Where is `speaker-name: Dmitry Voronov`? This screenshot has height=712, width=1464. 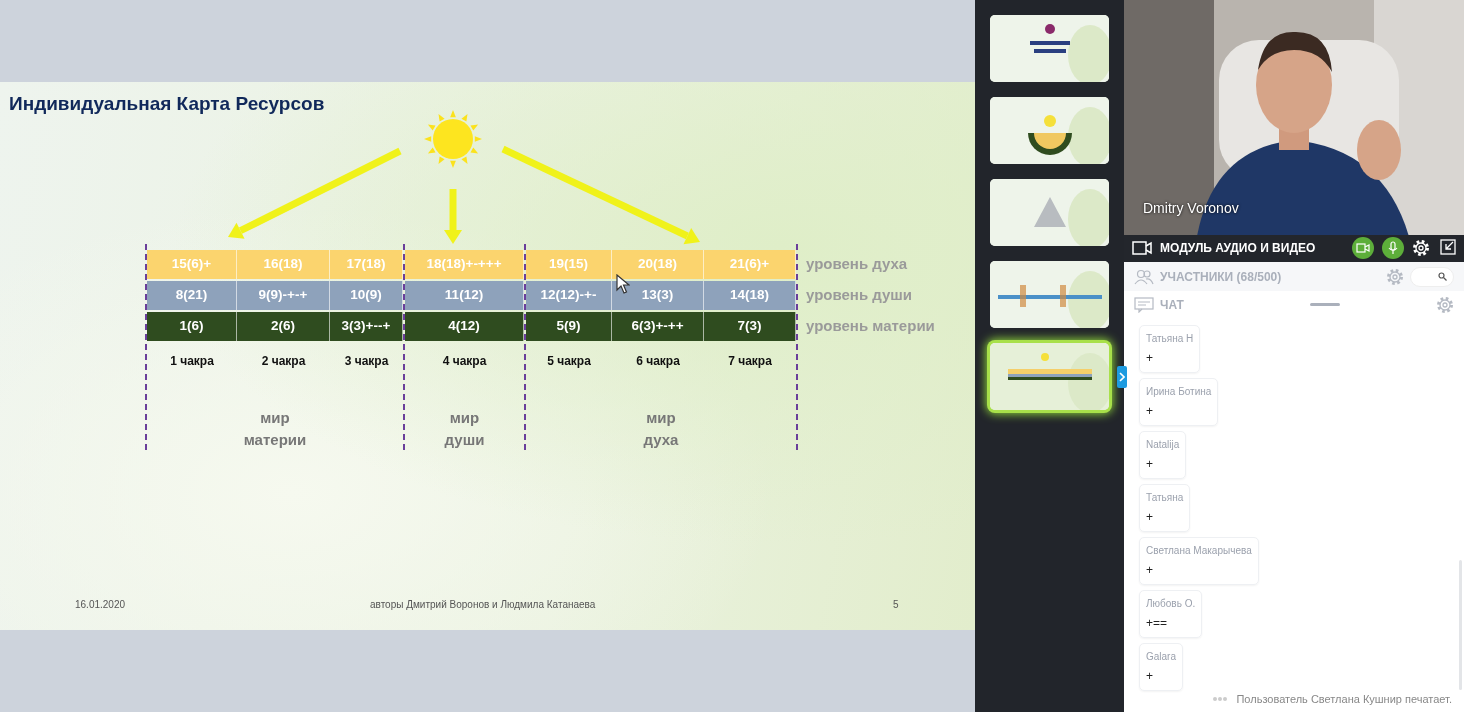 speaker-name: Dmitry Voronov is located at coordinates (1191, 208).